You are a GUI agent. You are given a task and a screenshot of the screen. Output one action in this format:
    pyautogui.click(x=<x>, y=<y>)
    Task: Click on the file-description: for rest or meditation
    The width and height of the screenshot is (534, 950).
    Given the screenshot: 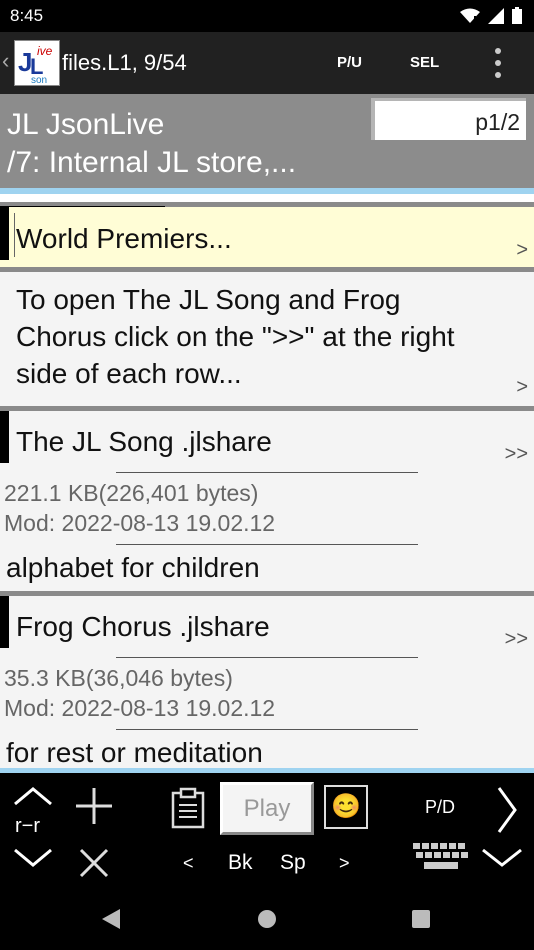 What is the action you would take?
    pyautogui.click(x=134, y=752)
    